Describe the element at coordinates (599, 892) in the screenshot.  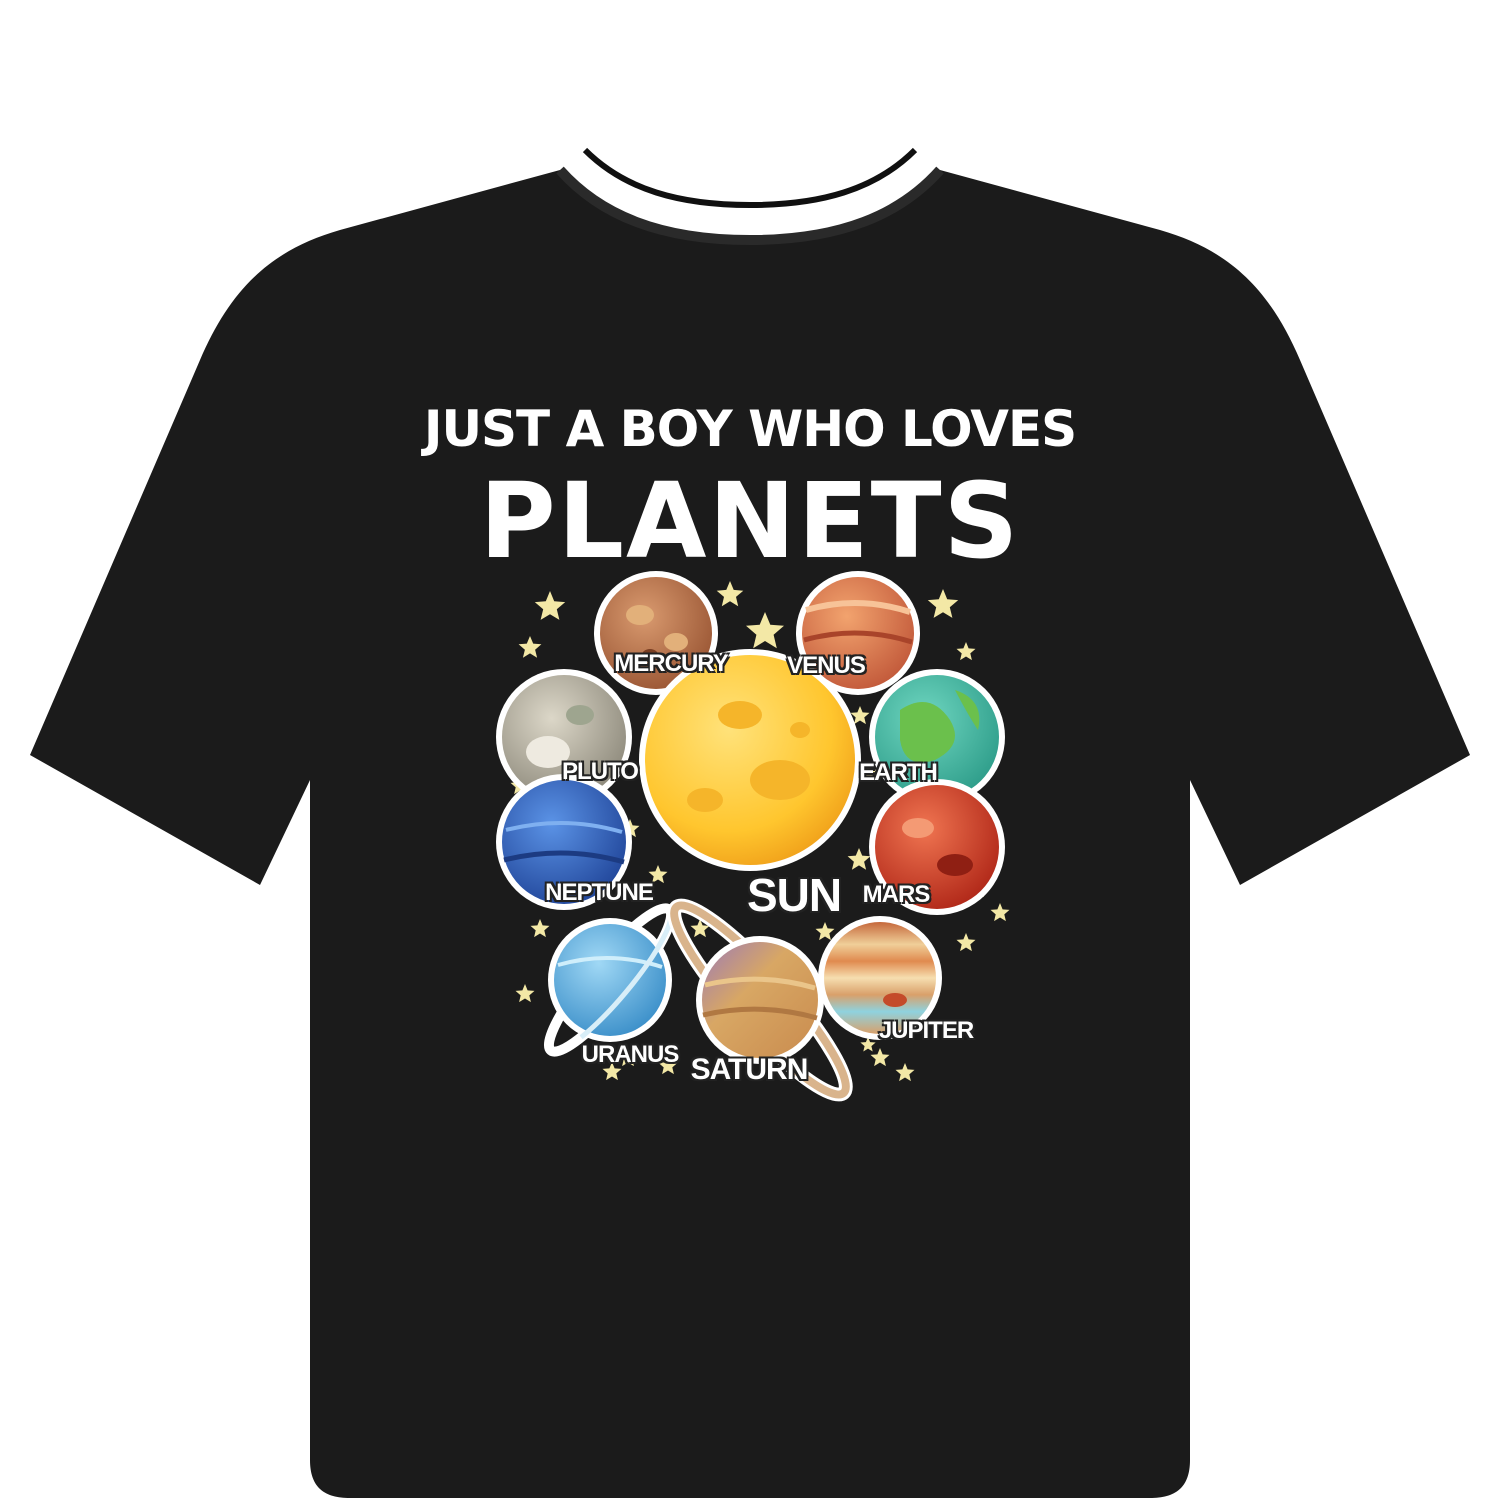
I see `neptune-label: NEPTUNE` at that location.